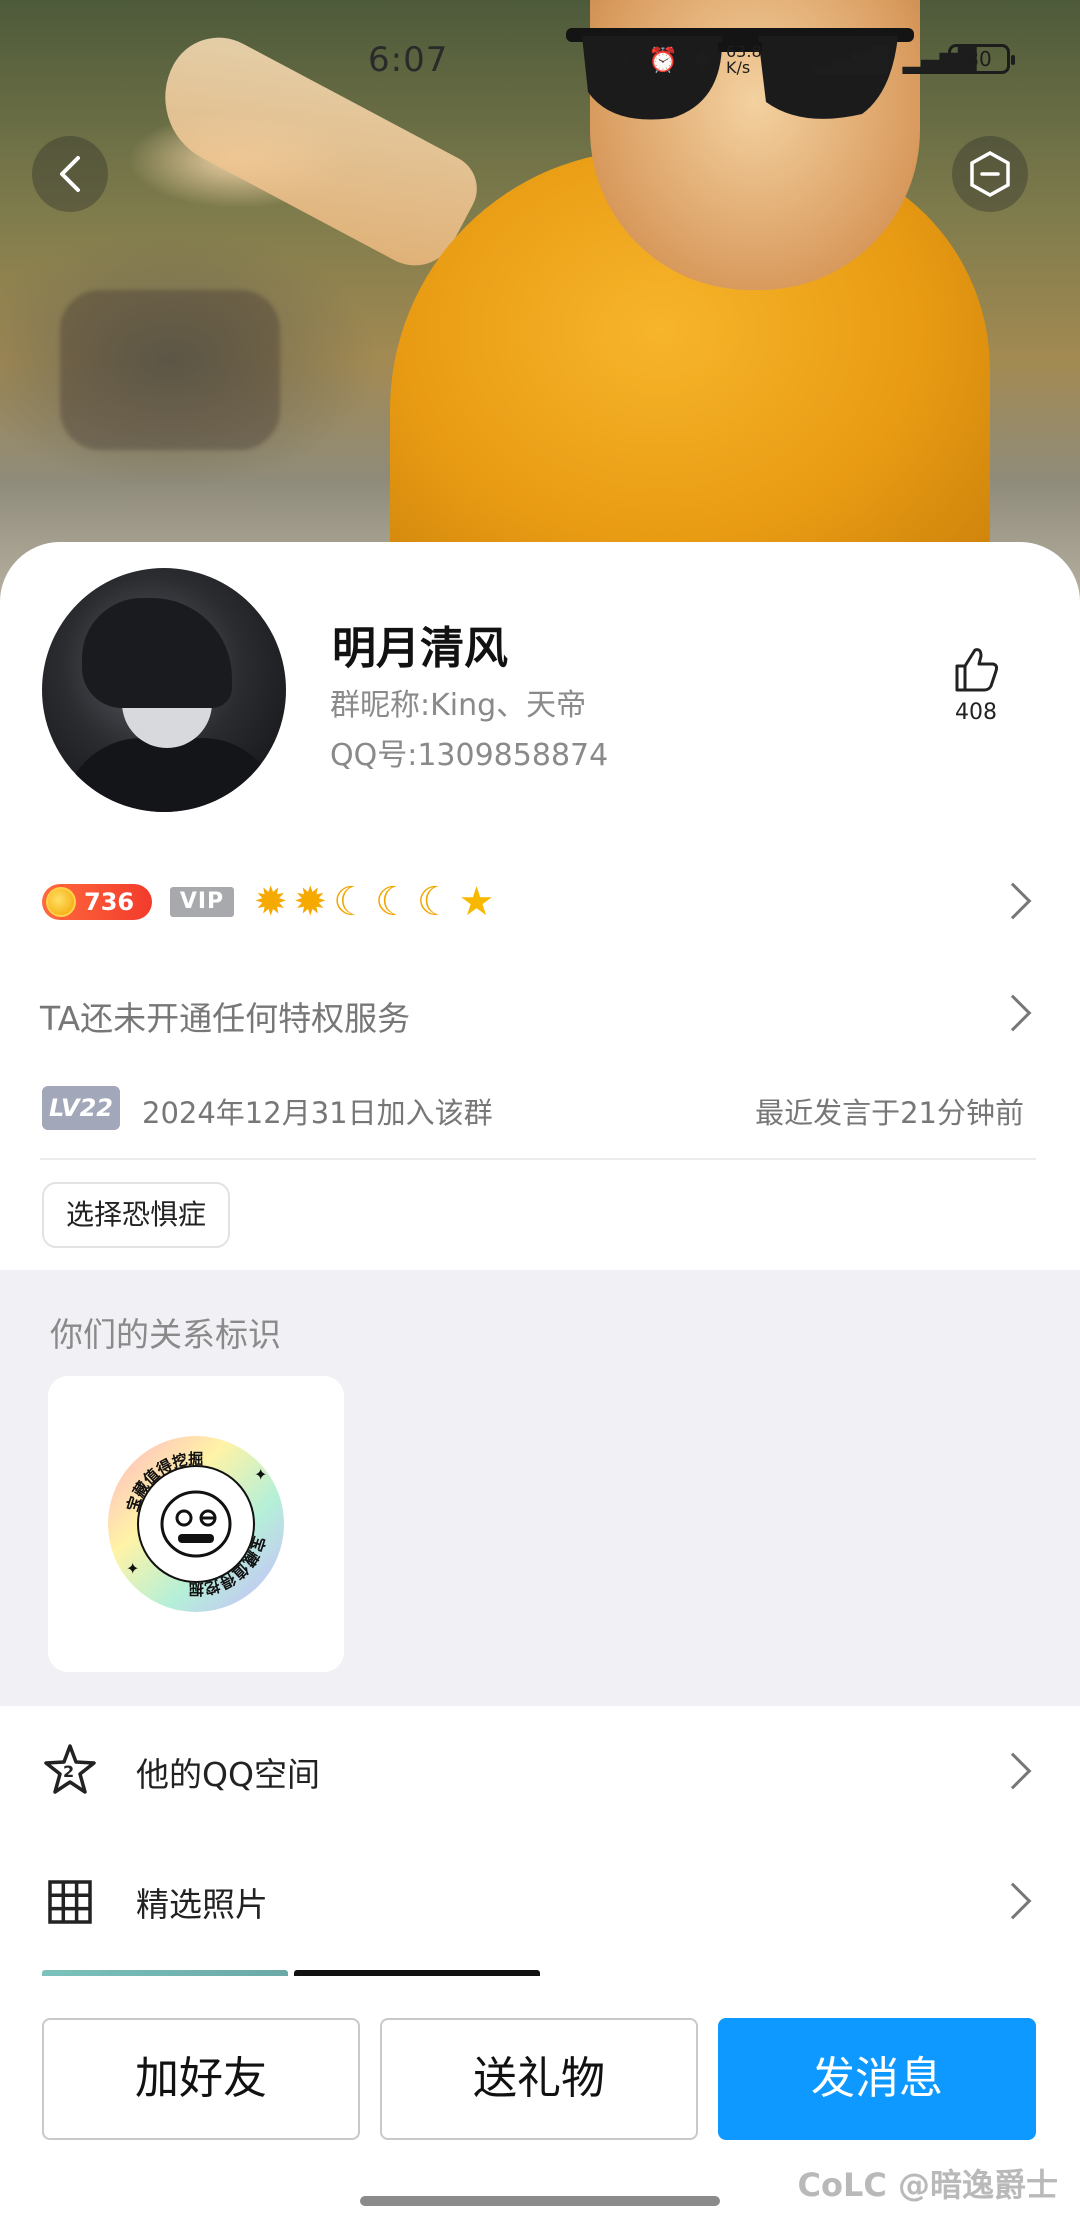  Describe the element at coordinates (170, 370) in the screenshot. I see `background-people` at that location.